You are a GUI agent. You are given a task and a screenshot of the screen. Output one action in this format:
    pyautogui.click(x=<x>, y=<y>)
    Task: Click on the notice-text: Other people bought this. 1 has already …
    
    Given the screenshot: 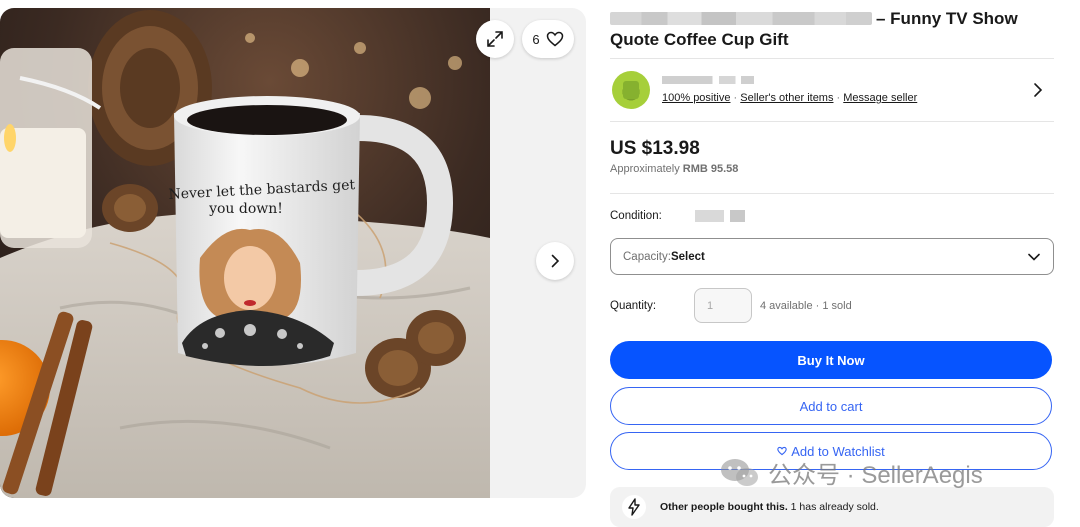 What is the action you would take?
    pyautogui.click(x=769, y=507)
    